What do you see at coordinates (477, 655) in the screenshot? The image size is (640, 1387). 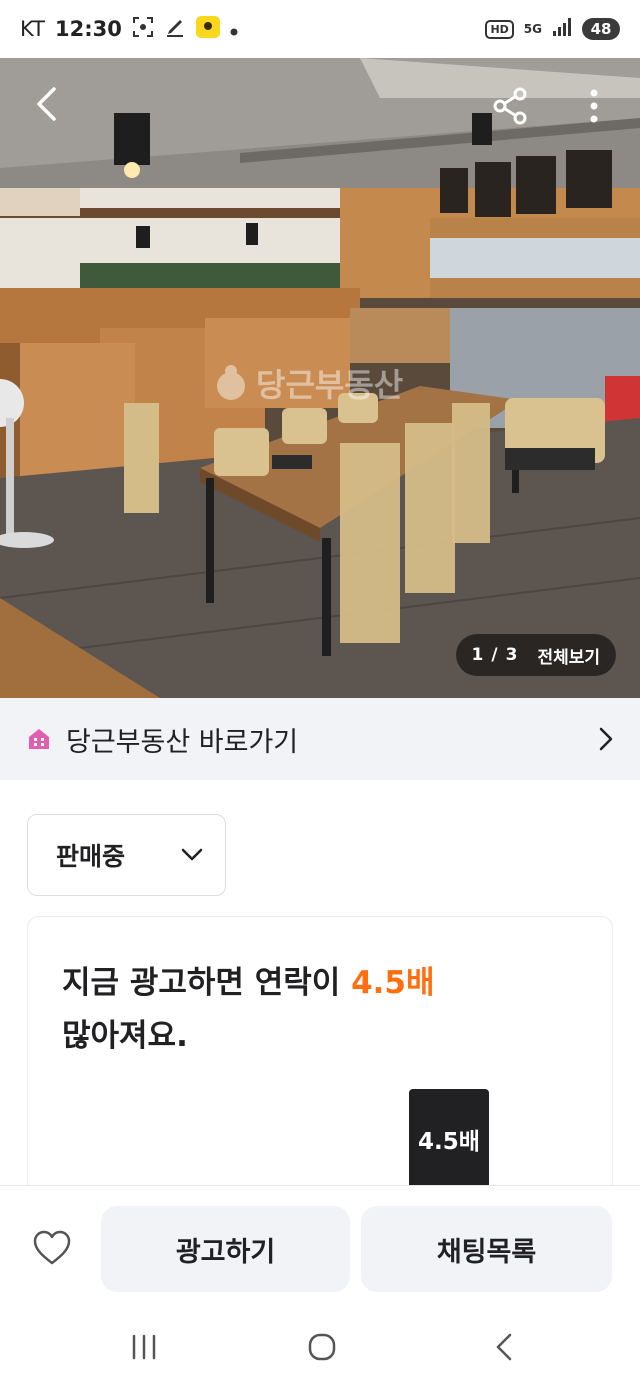 I see `photo-counter-current: 1` at bounding box center [477, 655].